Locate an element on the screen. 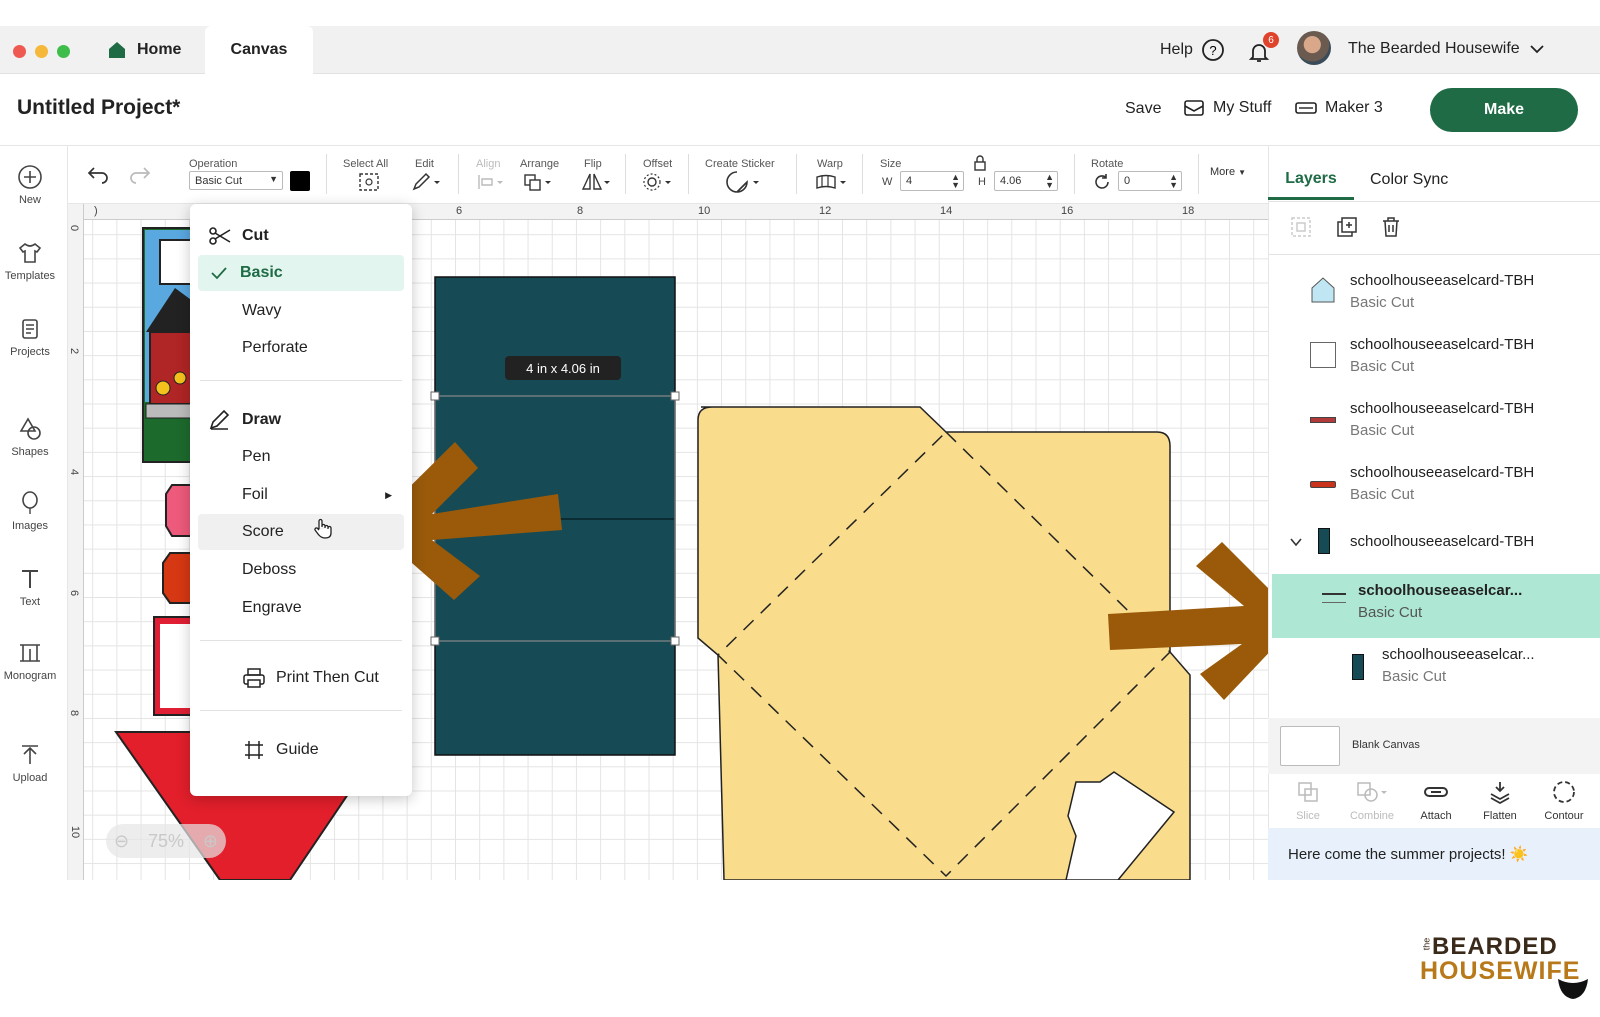 The image size is (1600, 1017). width-input: 4 ▲ ▼ is located at coordinates (932, 181).